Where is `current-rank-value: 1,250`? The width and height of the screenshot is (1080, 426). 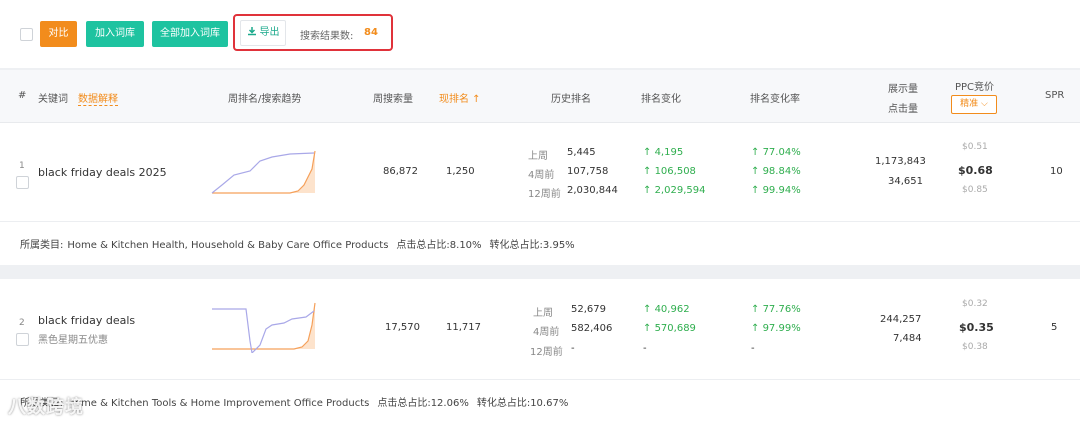 current-rank-value: 1,250 is located at coordinates (460, 171).